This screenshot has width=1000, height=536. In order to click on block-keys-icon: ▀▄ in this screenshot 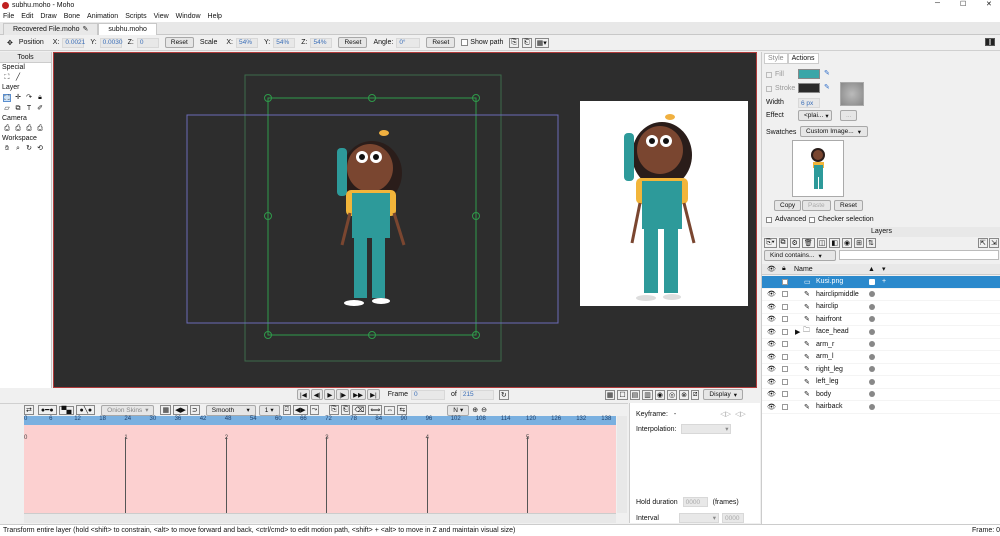, I will do `click(66, 410)`.